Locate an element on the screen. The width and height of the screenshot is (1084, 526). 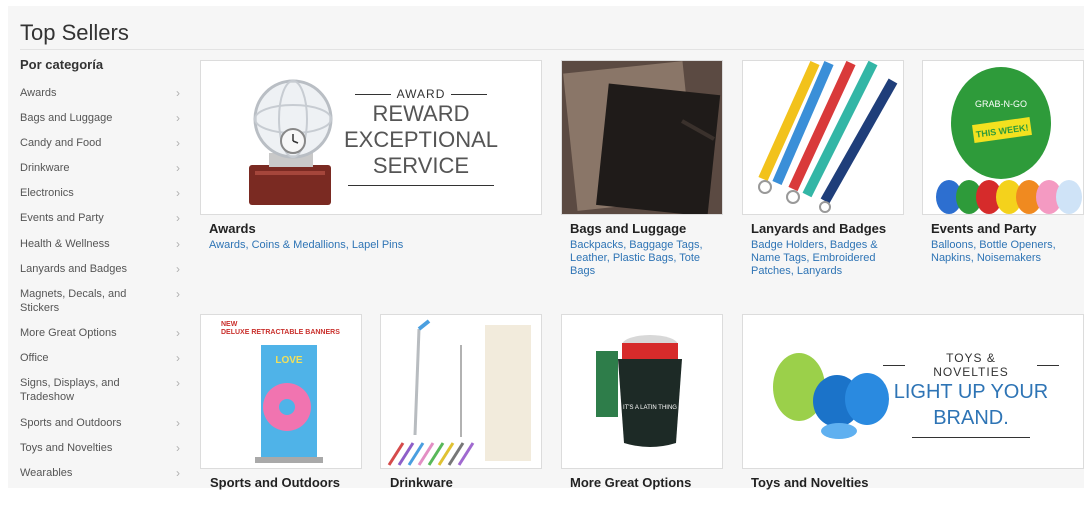
sidebar-item-label: Signs, Displays, and Tradeshow is located at coordinates (70, 390).